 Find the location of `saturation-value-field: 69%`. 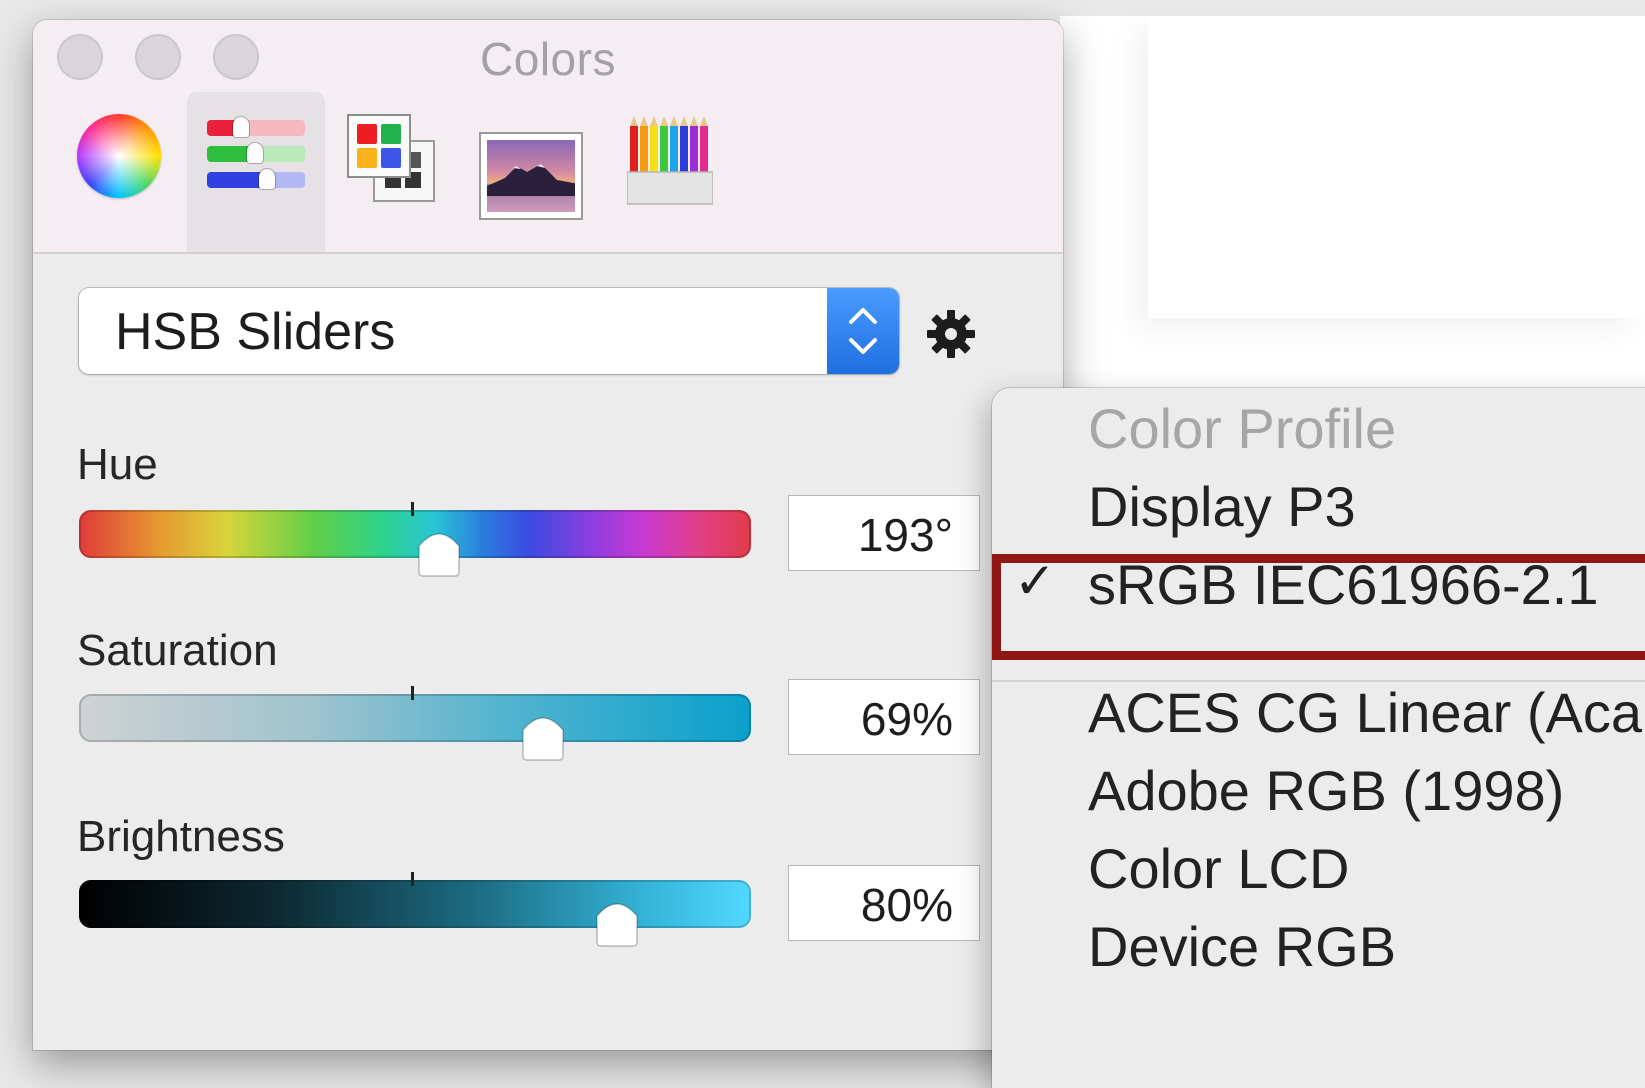

saturation-value-field: 69% is located at coordinates (884, 717).